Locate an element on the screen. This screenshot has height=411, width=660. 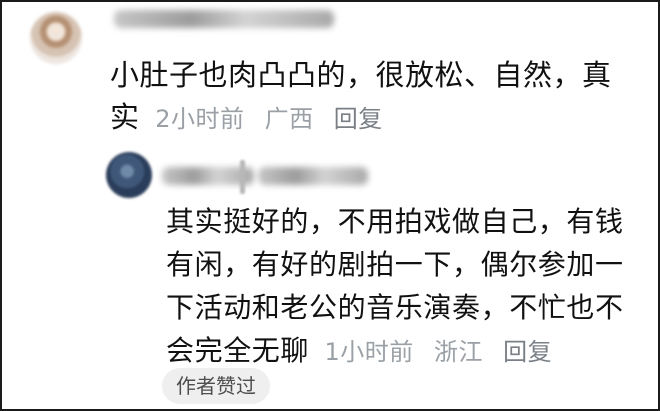
comment-meta: 2小时前 广西 回复 is located at coordinates (275, 119).